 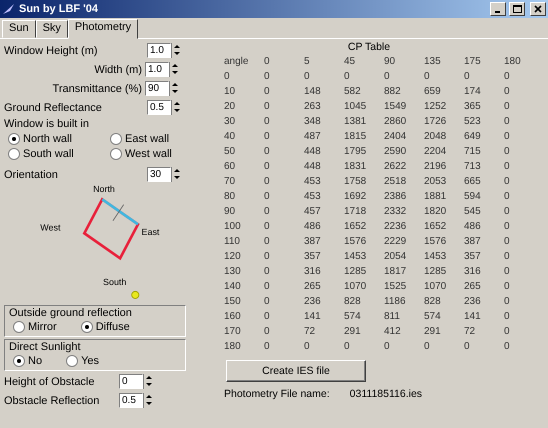 I want to click on table-cell-text: 2386, so click(x=396, y=197).